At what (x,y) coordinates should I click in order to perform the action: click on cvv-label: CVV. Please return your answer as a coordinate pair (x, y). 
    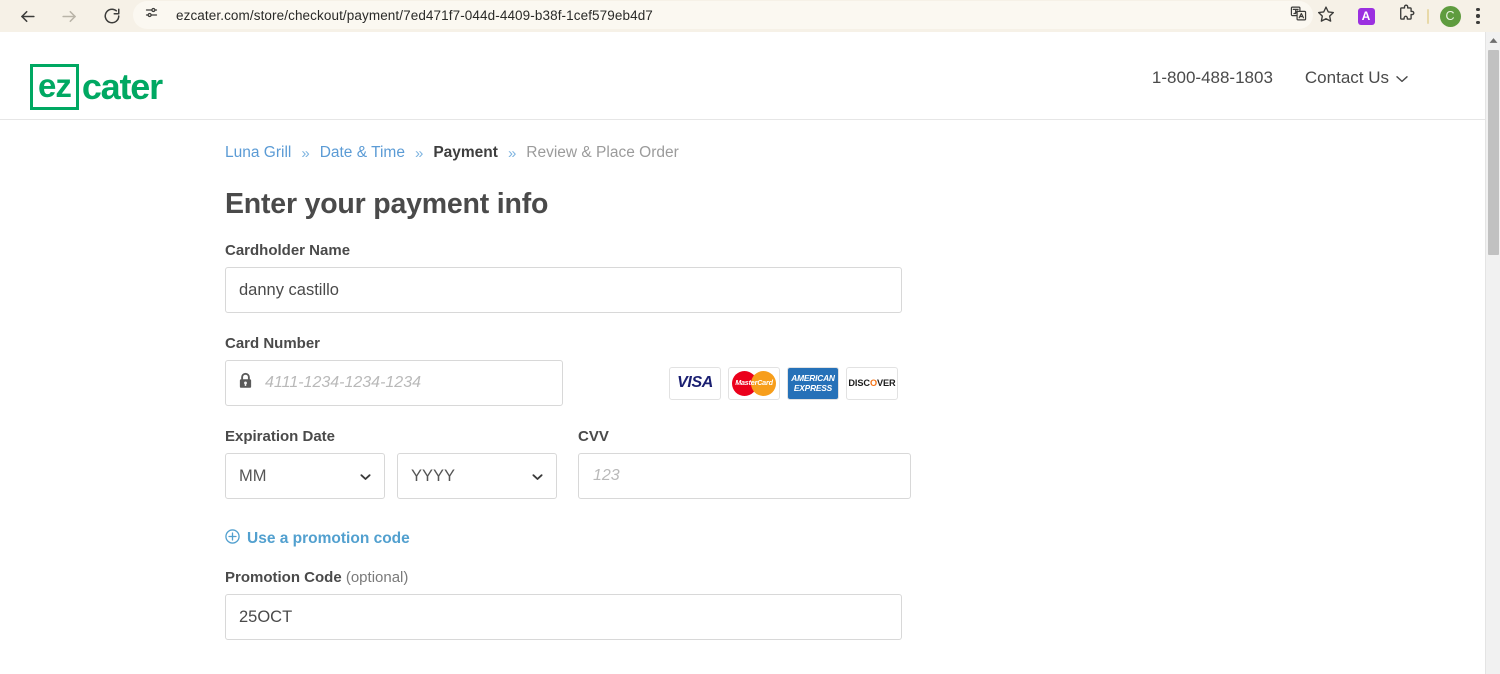
    Looking at the image, I should click on (593, 436).